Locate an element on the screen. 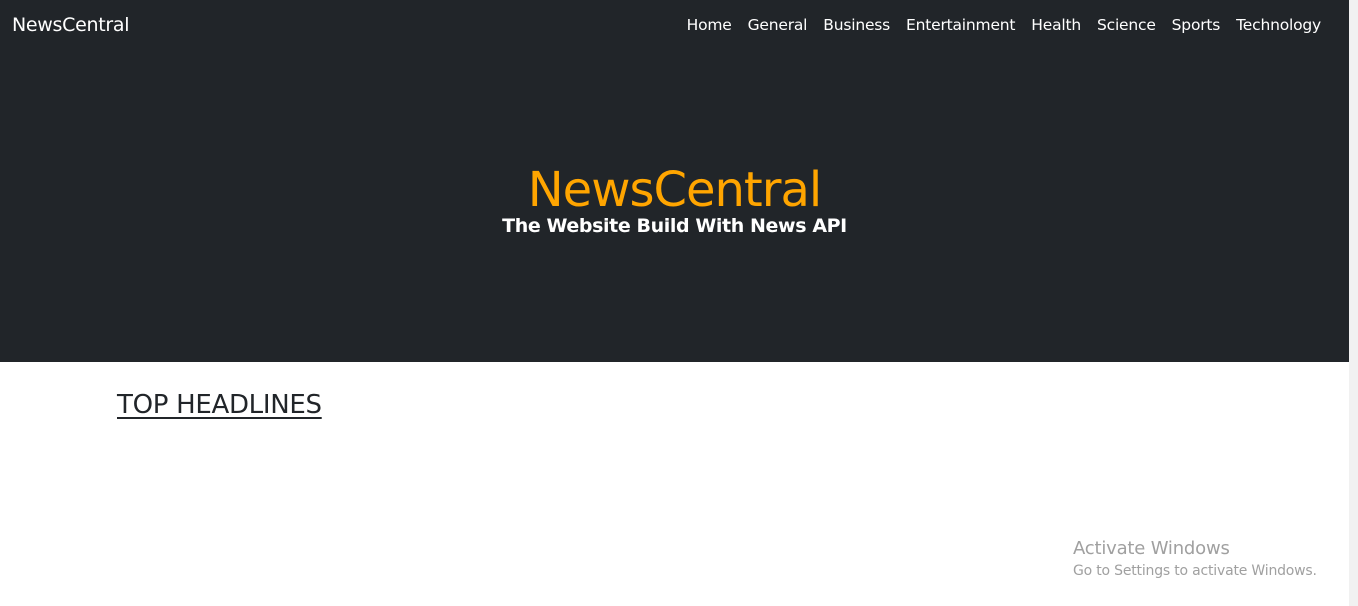 The image size is (1358, 606). nav-link-sports: Sports is located at coordinates (1196, 25).